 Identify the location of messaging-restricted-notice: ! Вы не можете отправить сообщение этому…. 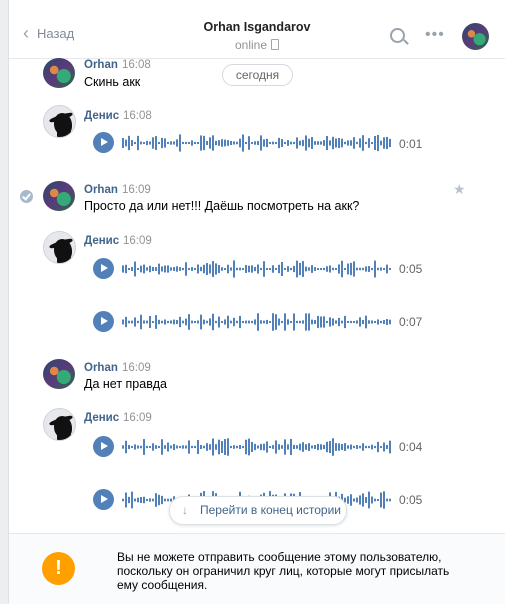
(257, 568).